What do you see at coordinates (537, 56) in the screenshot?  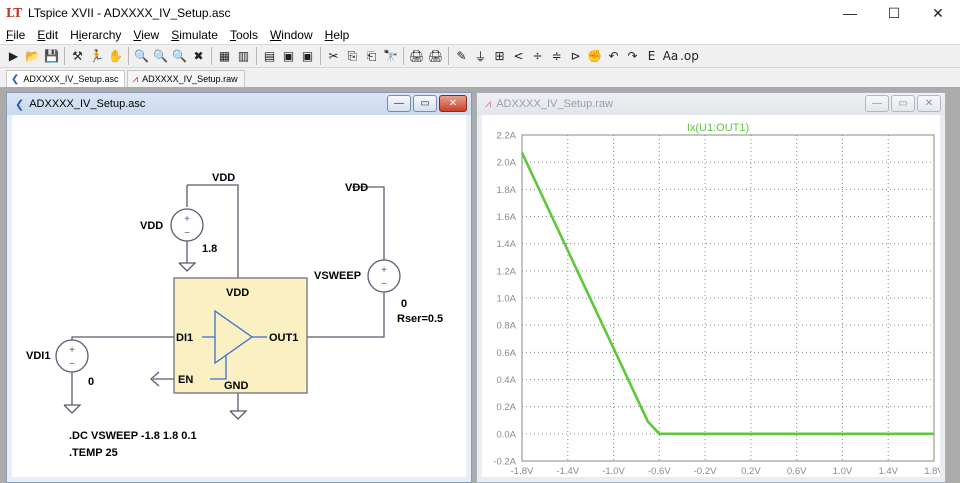 I see `toolbar-button-7-4: ÷` at bounding box center [537, 56].